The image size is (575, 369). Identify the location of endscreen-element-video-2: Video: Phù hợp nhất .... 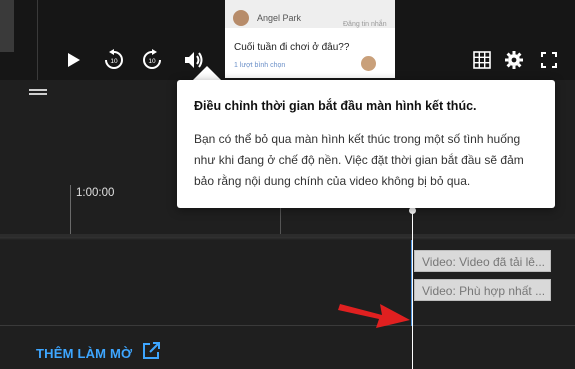
(482, 290).